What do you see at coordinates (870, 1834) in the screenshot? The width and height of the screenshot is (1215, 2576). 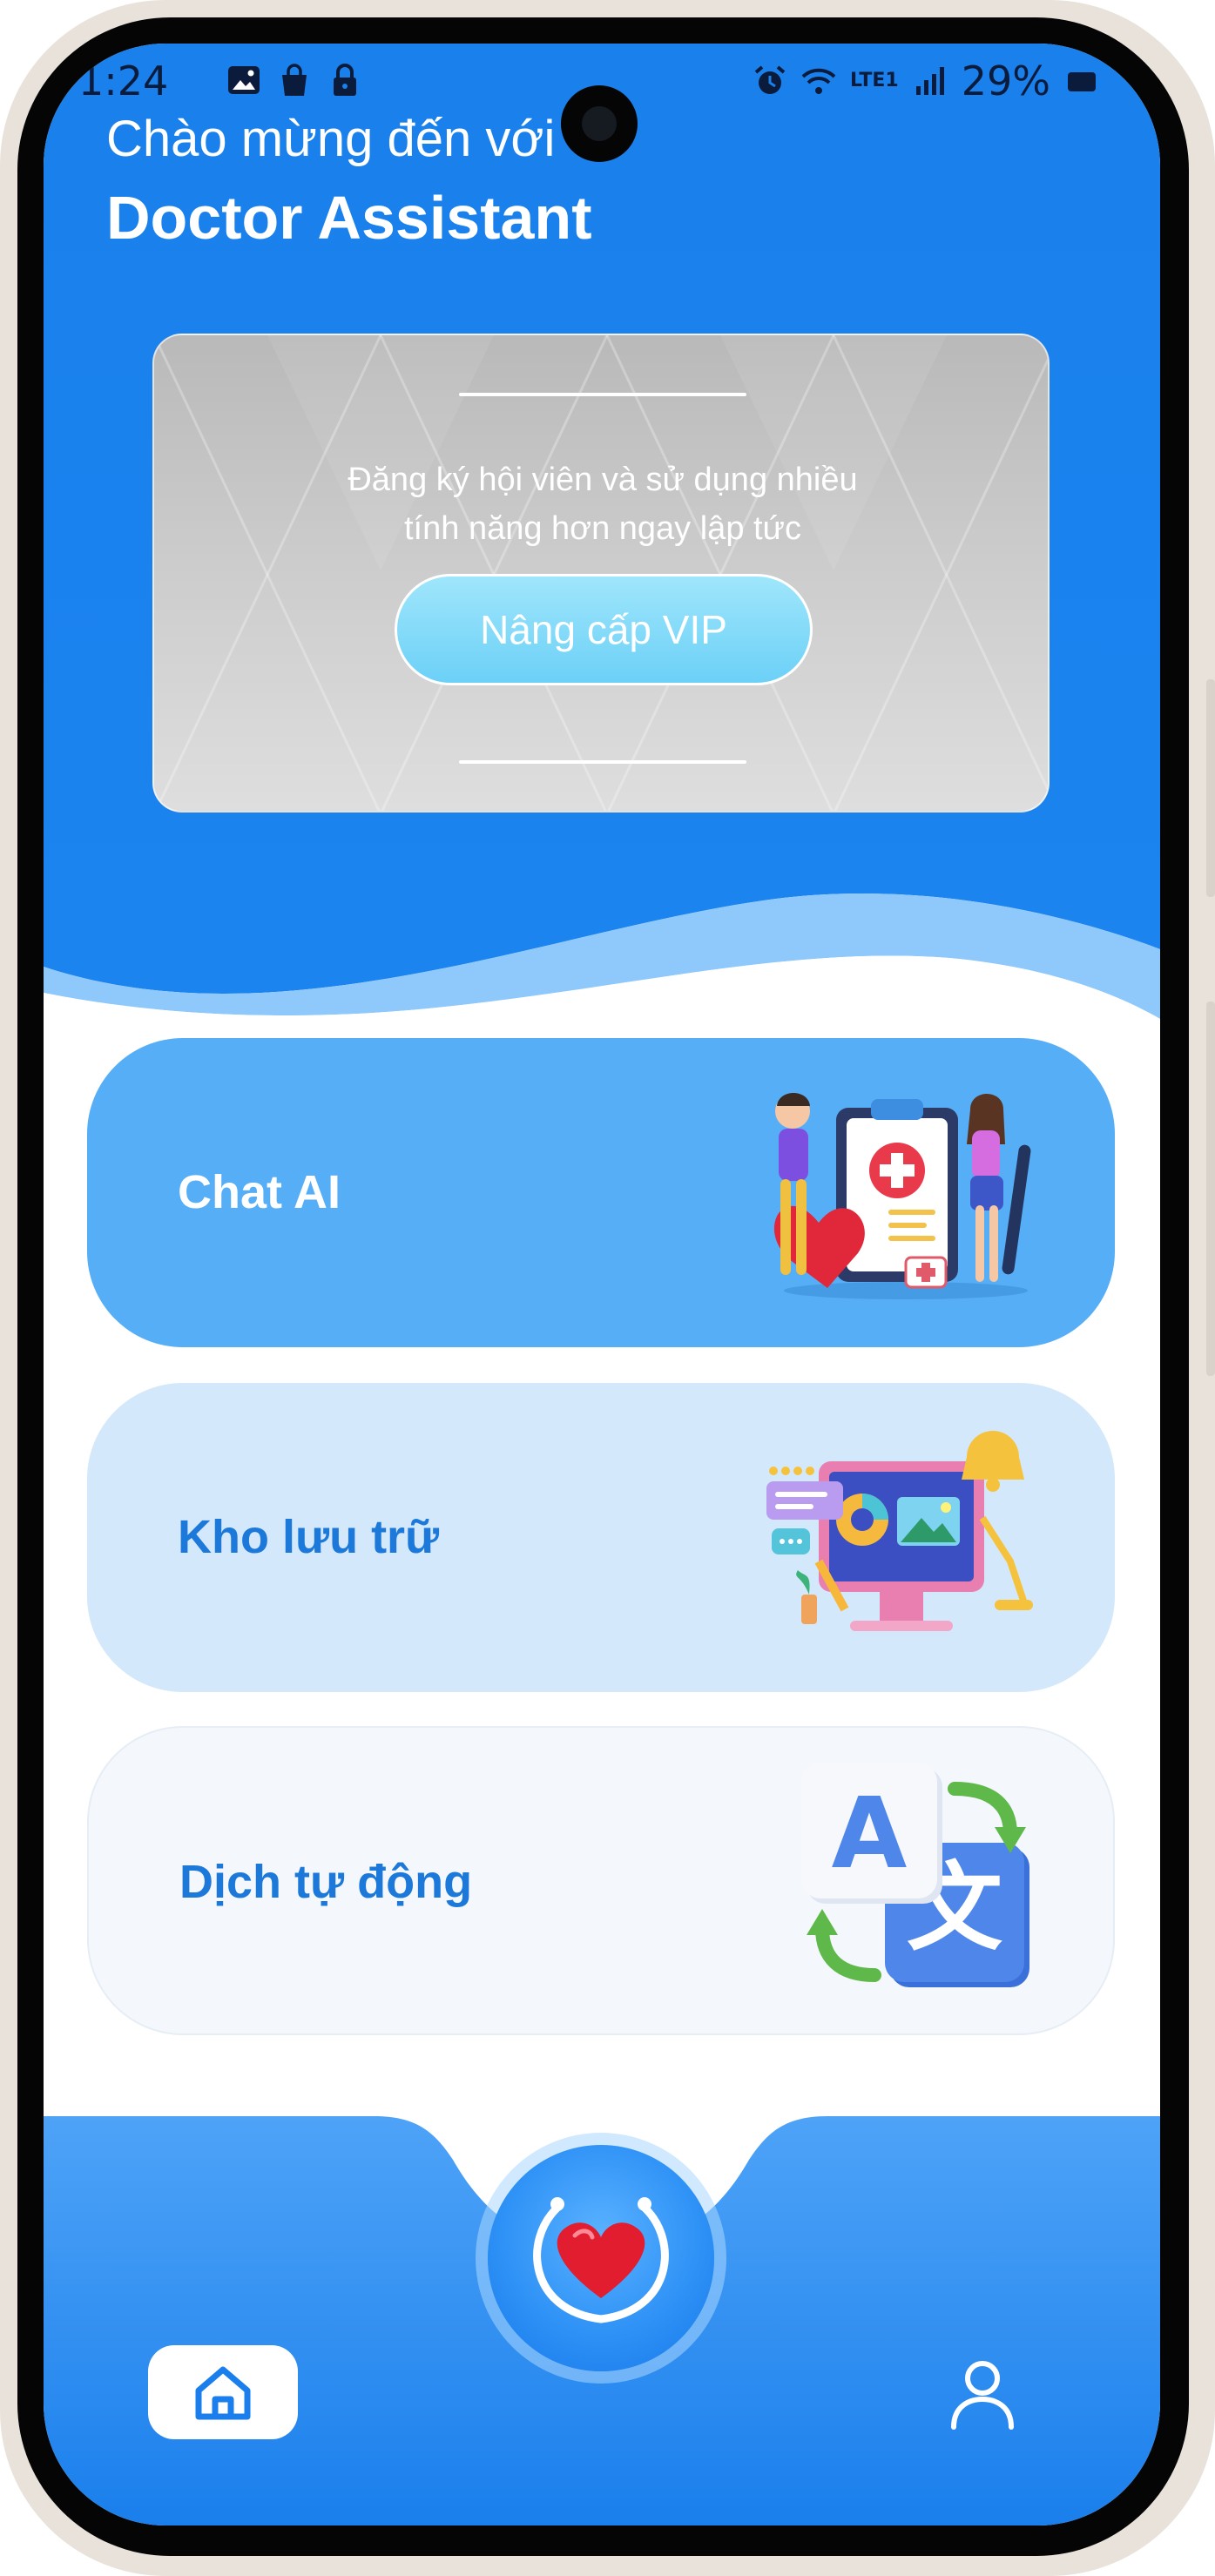 I see `svg-text: A` at bounding box center [870, 1834].